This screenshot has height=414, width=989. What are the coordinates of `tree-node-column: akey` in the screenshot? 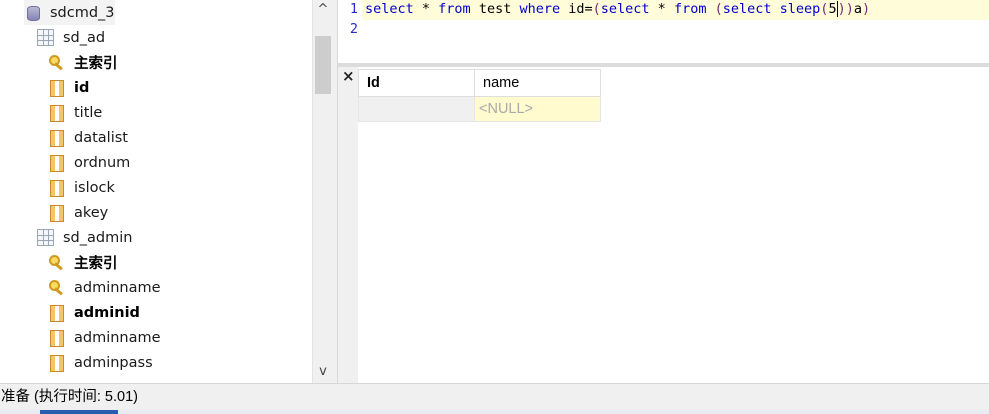 It's located at (78, 212).